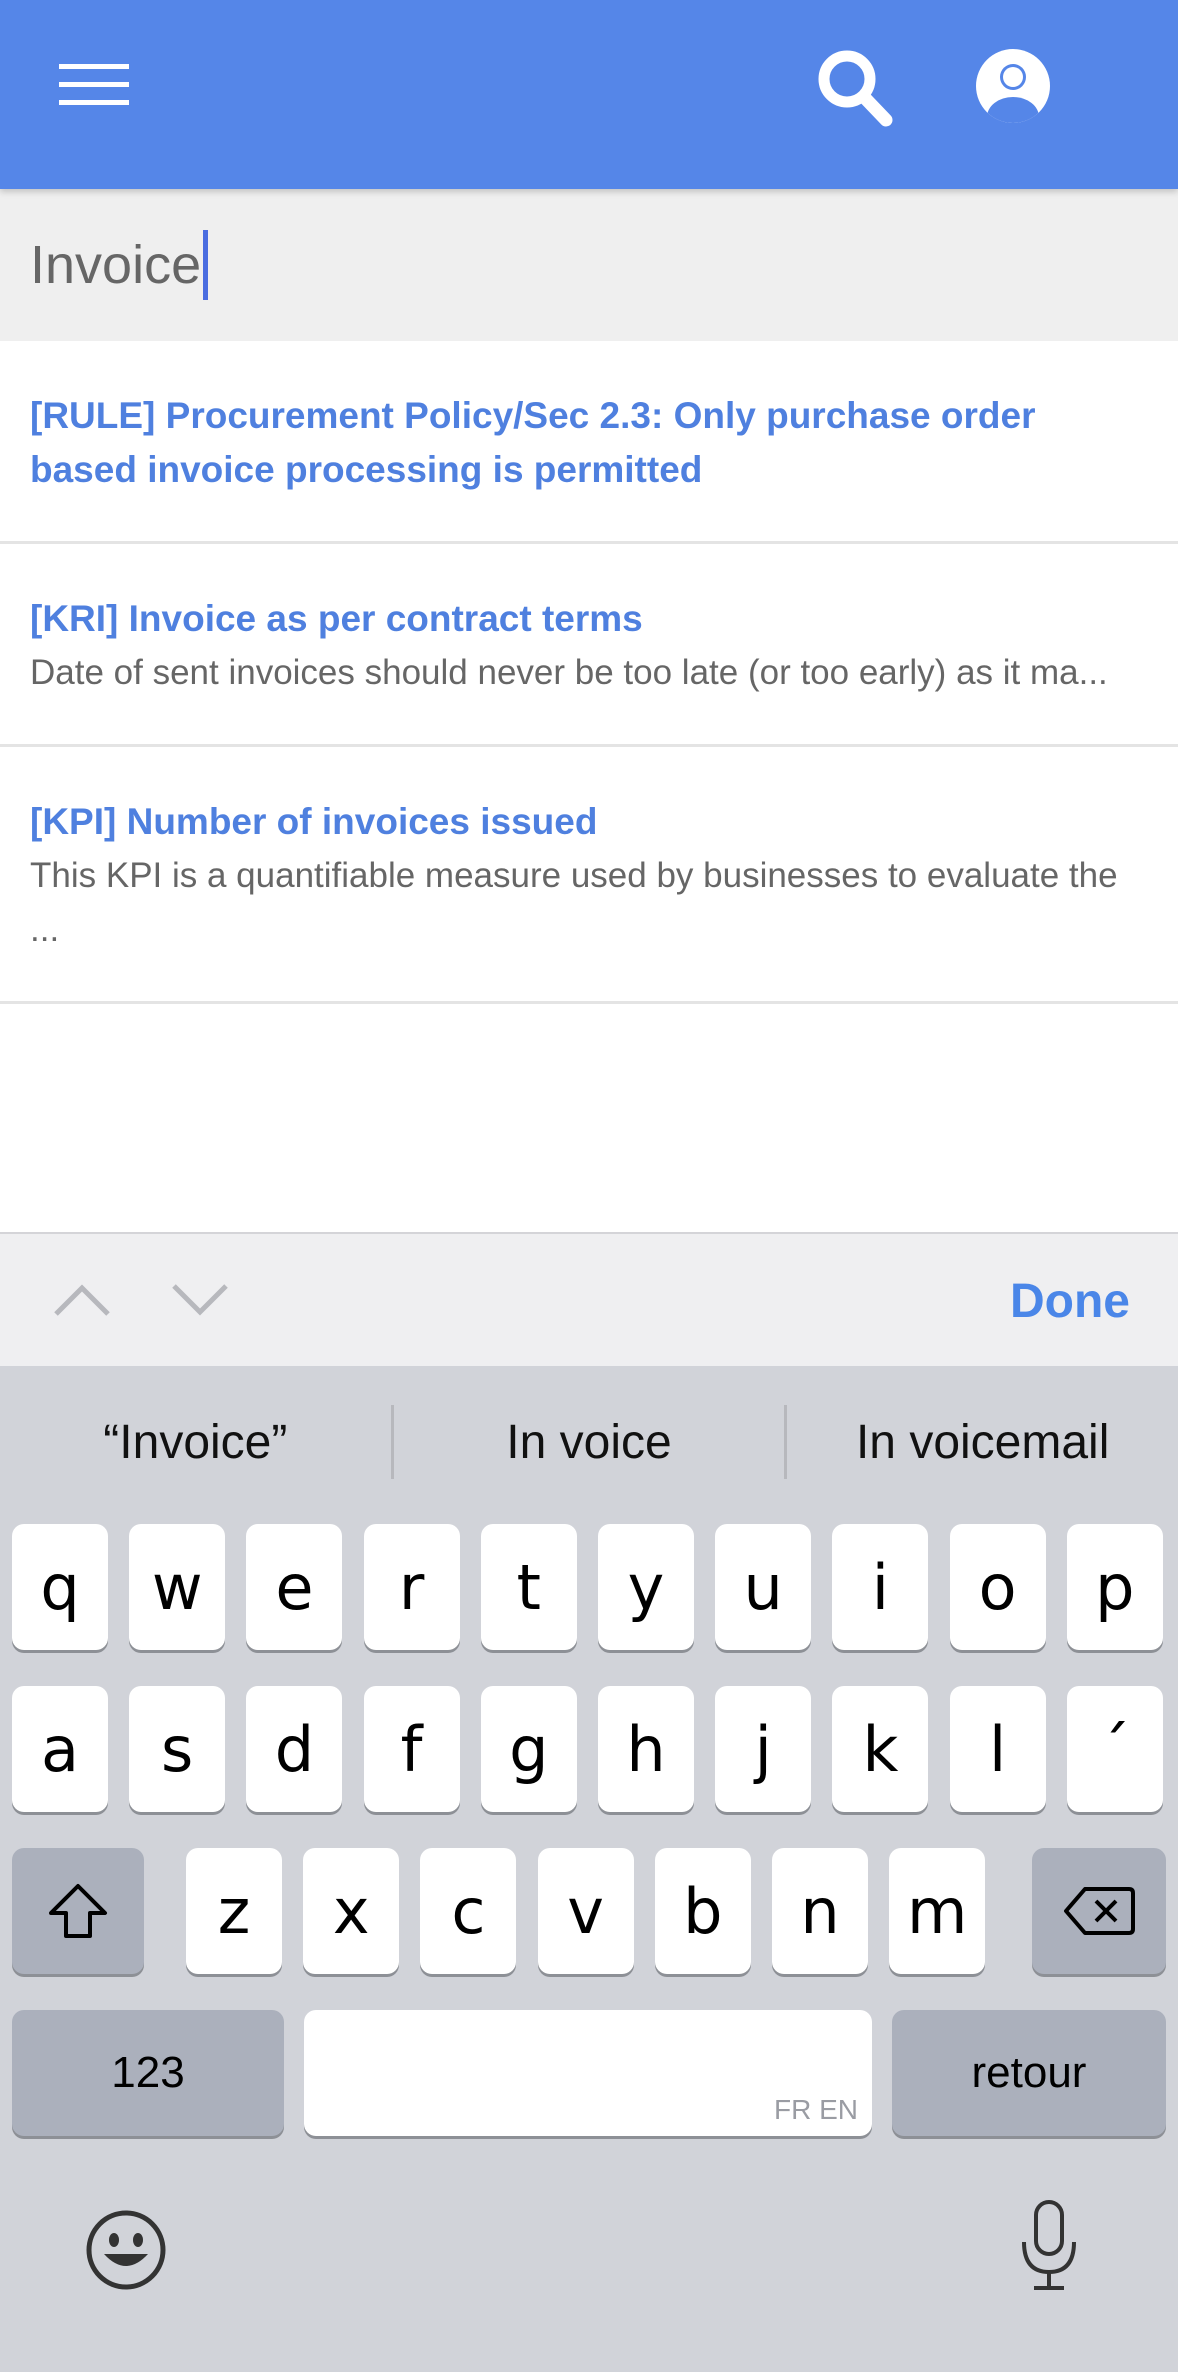 The height and width of the screenshot is (2372, 1178). I want to click on key-label: f, so click(411, 1749).